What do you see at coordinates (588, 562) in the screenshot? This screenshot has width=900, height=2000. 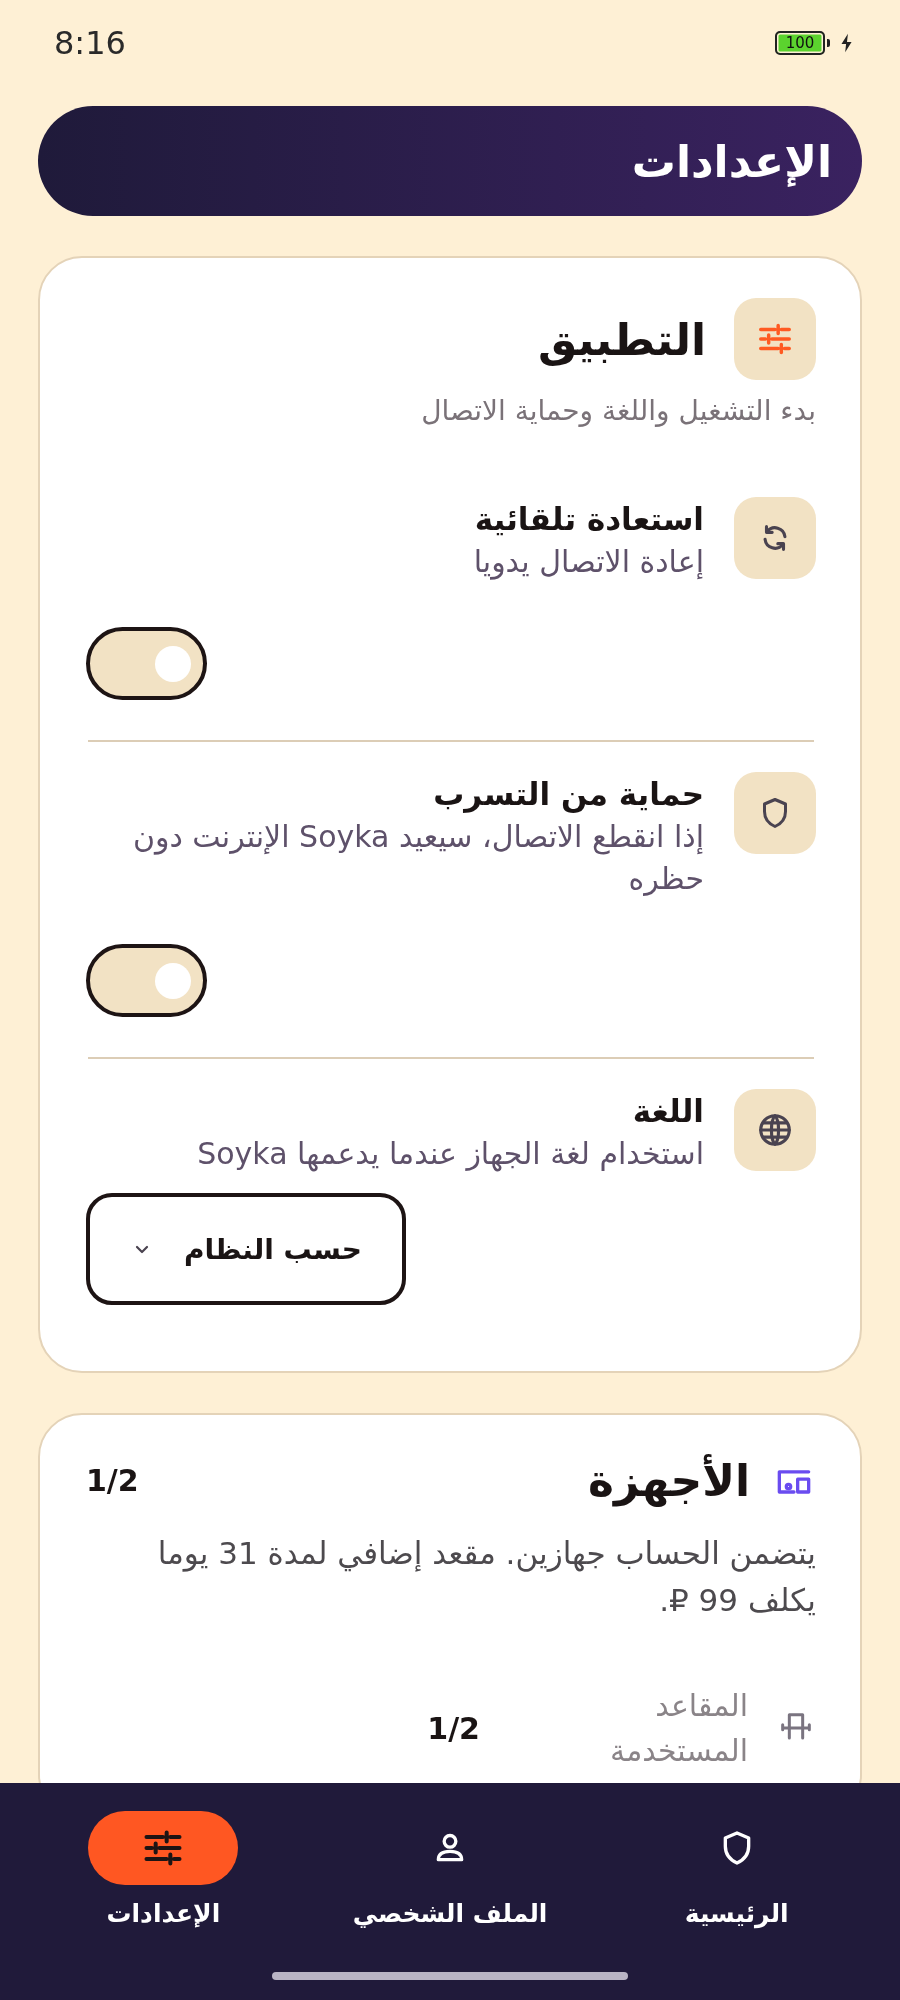 I see `setting-description: إعادة الاتصال يدويا` at bounding box center [588, 562].